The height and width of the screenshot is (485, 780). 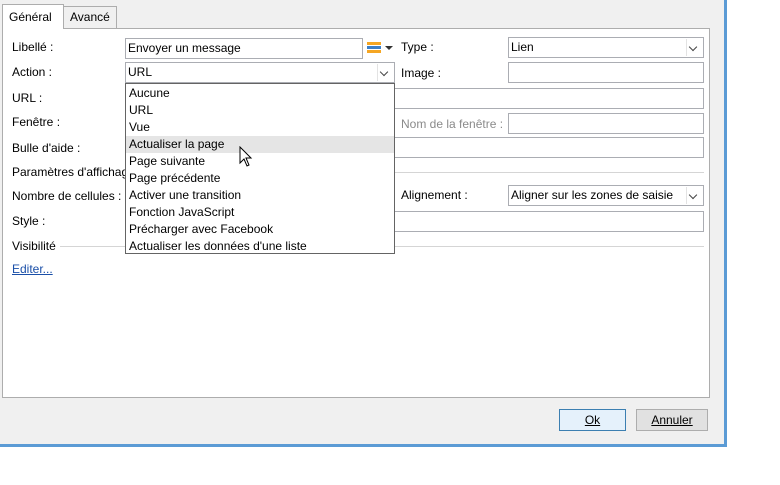 I want to click on alignement-chevron-down-icon, so click(x=694, y=195).